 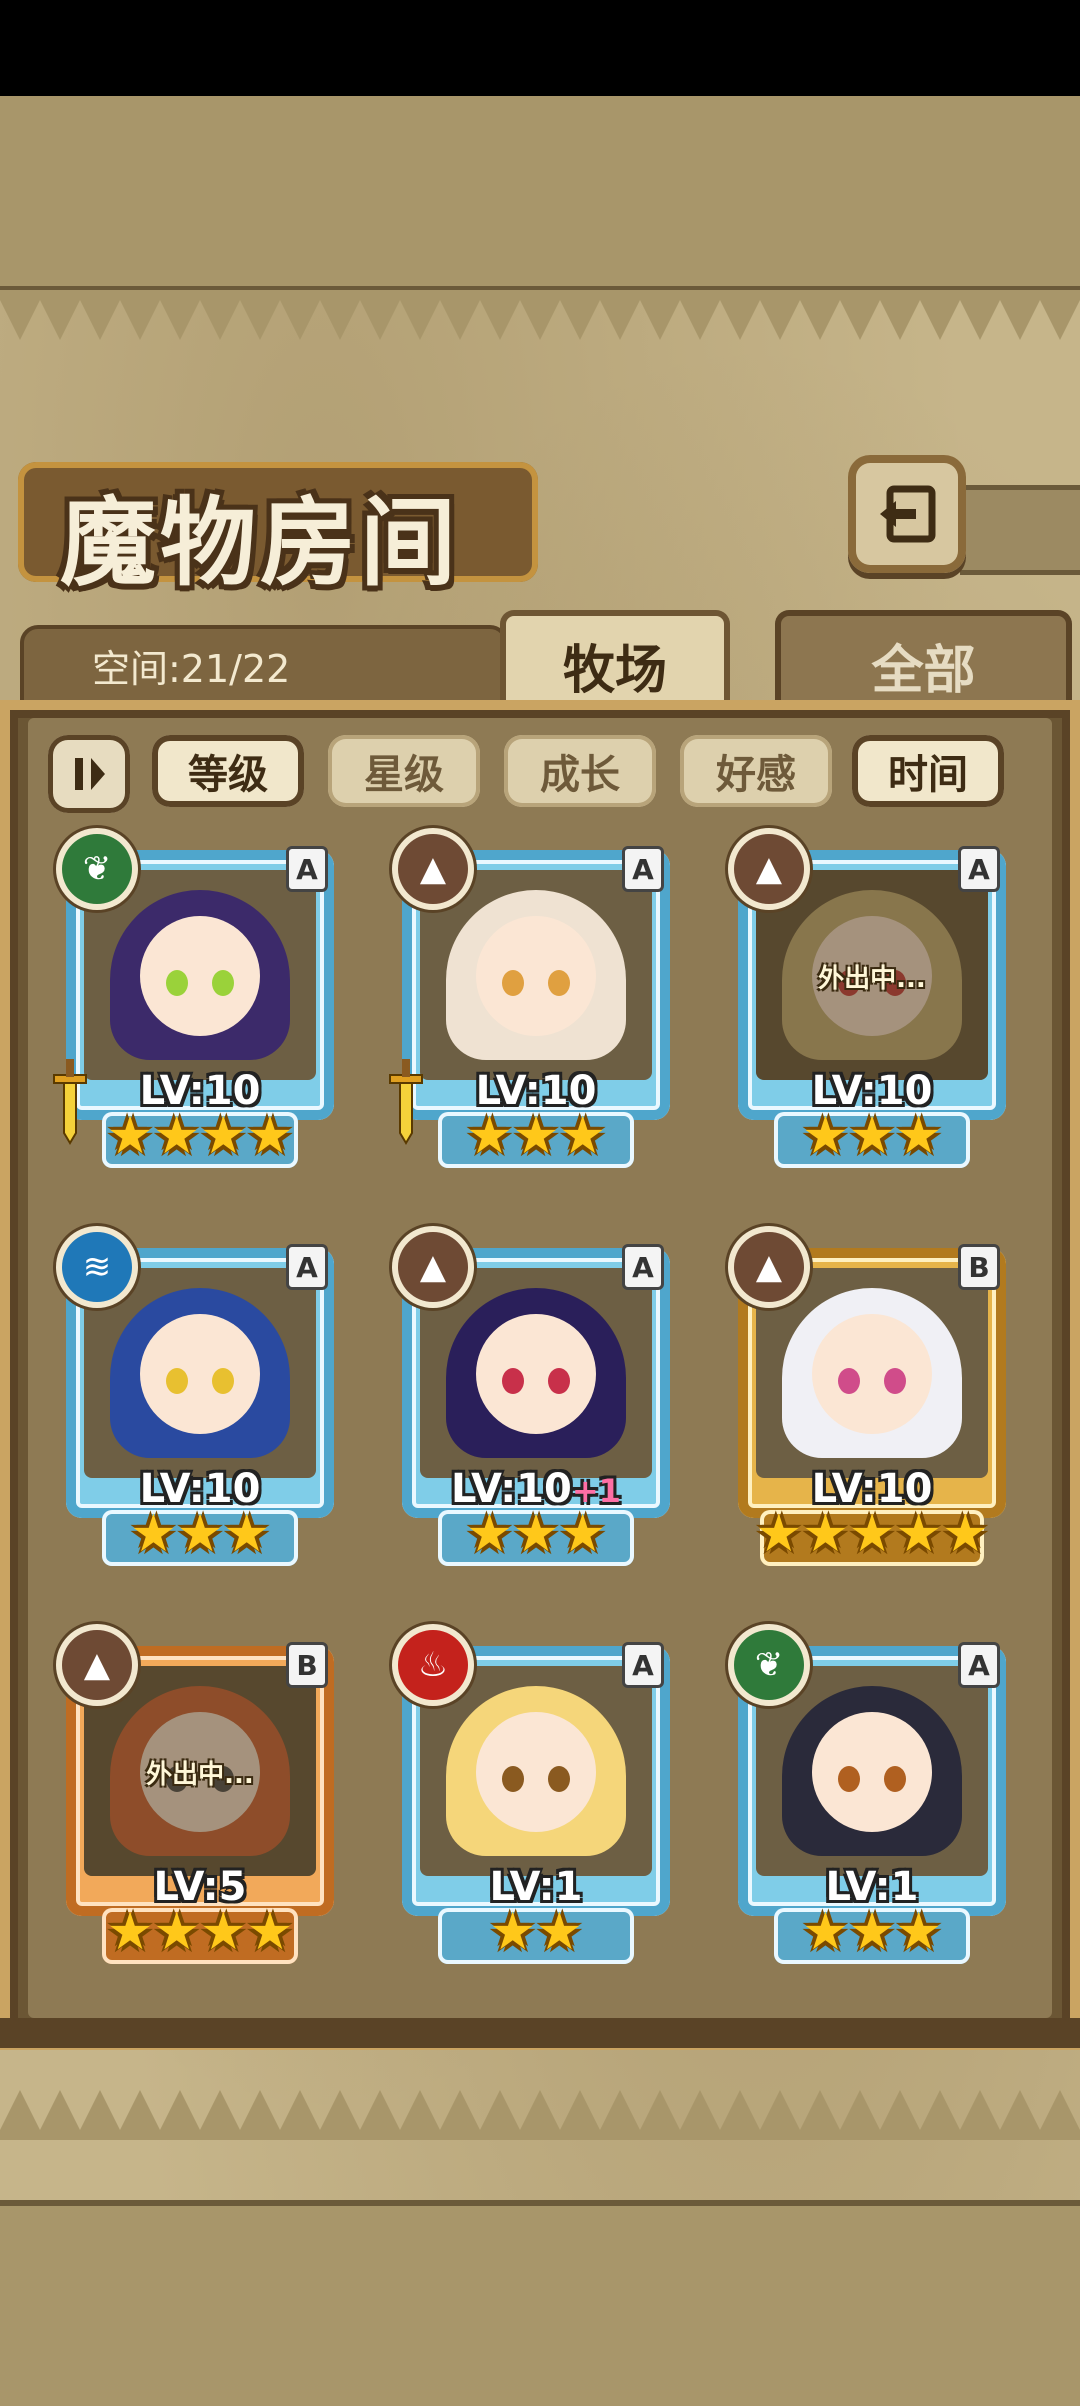 What do you see at coordinates (1020, 530) in the screenshot?
I see `back-button-rail` at bounding box center [1020, 530].